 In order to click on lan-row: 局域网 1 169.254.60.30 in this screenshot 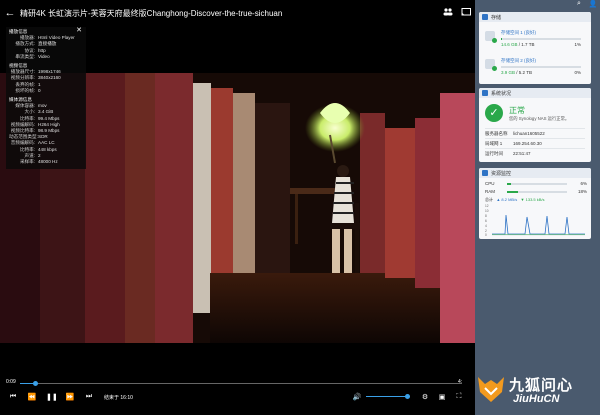, I will do `click(535, 142)`.